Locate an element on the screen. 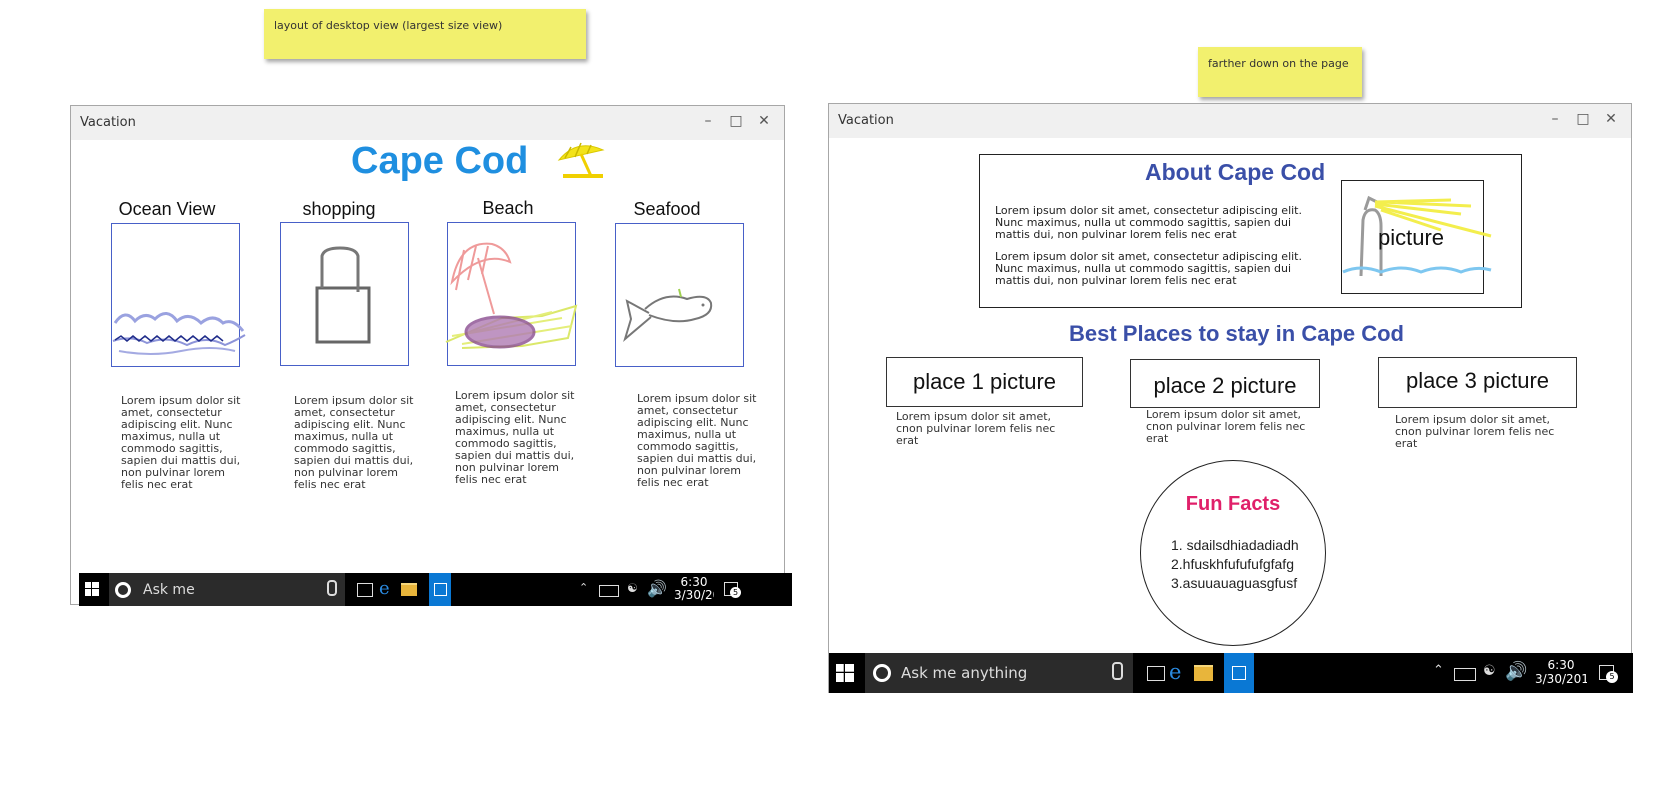  beach-umbrella-icon is located at coordinates (581, 160).